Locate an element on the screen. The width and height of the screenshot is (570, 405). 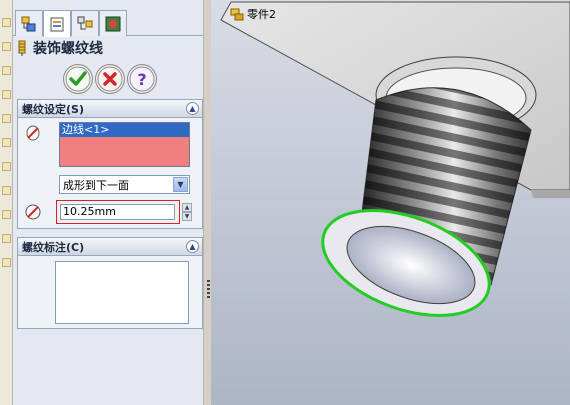
part-name: 零件2 is located at coordinates (261, 14).